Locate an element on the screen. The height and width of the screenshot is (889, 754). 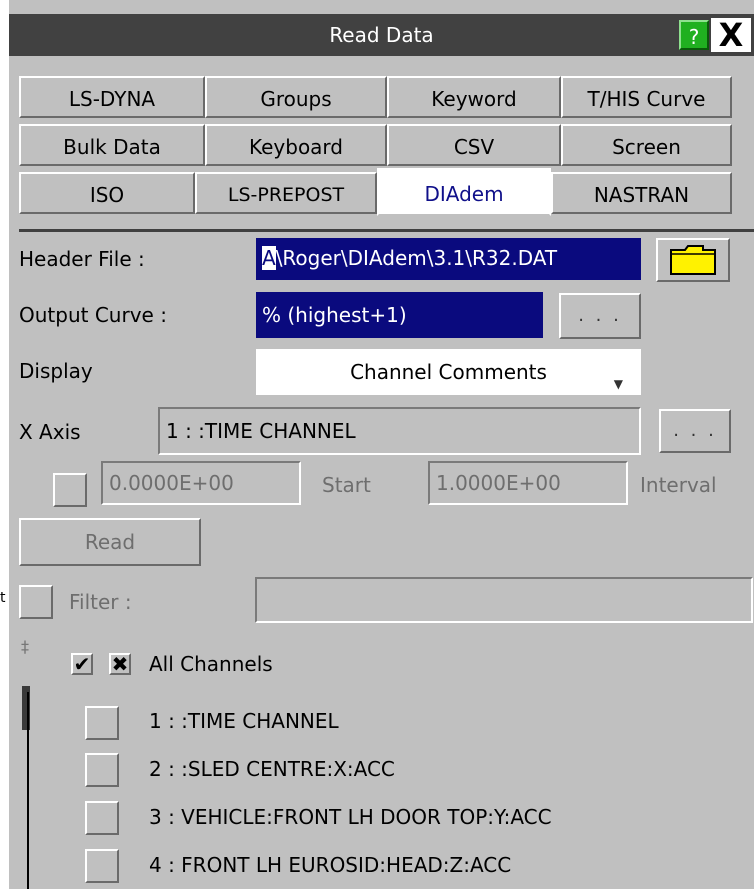
header-file-value: \Roger\DIAdem\3.1\R32.DAT is located at coordinates (416, 258).